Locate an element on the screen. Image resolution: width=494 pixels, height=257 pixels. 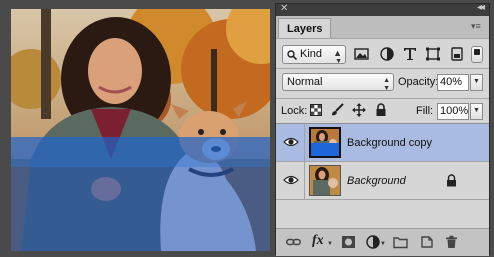
tab-layers: Layers is located at coordinates (305, 28).